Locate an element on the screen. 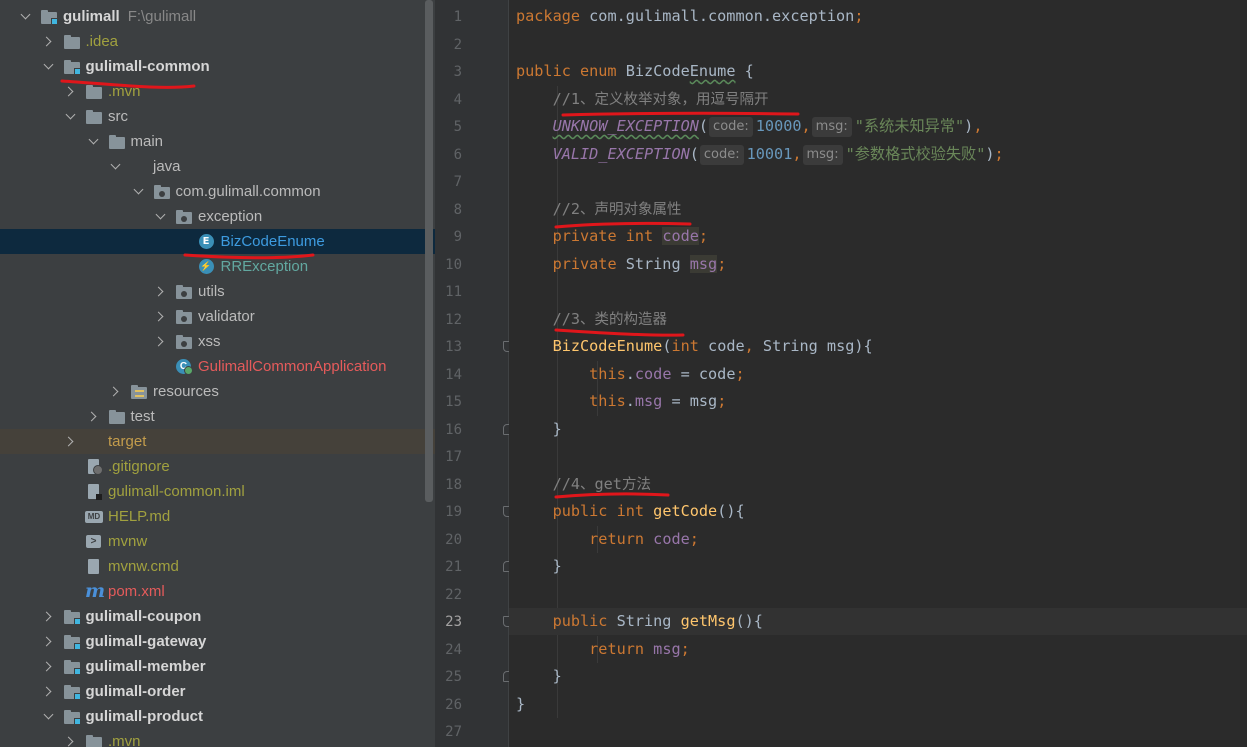 The height and width of the screenshot is (747, 1247). tree-item: mvnw.cmd is located at coordinates (217, 566).